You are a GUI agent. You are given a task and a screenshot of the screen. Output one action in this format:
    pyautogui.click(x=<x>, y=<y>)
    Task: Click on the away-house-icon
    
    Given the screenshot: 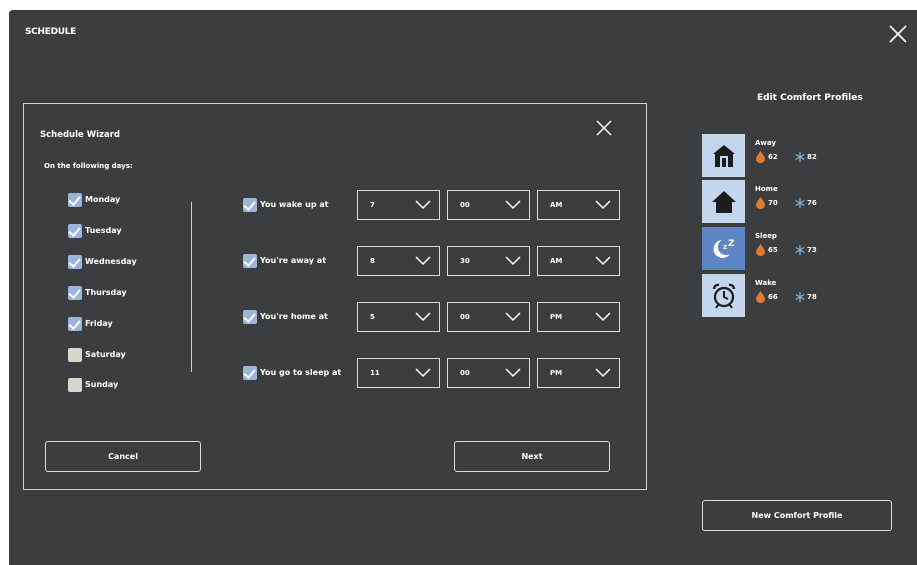 What is the action you would take?
    pyautogui.click(x=723, y=155)
    